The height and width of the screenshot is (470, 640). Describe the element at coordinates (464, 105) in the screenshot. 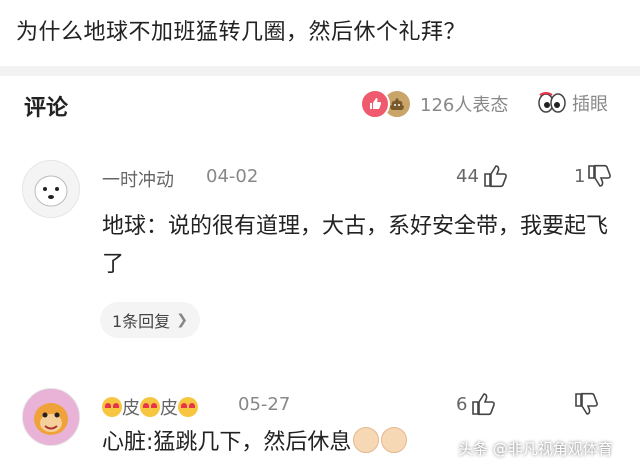

I see `reaction-count: 126人表态` at that location.